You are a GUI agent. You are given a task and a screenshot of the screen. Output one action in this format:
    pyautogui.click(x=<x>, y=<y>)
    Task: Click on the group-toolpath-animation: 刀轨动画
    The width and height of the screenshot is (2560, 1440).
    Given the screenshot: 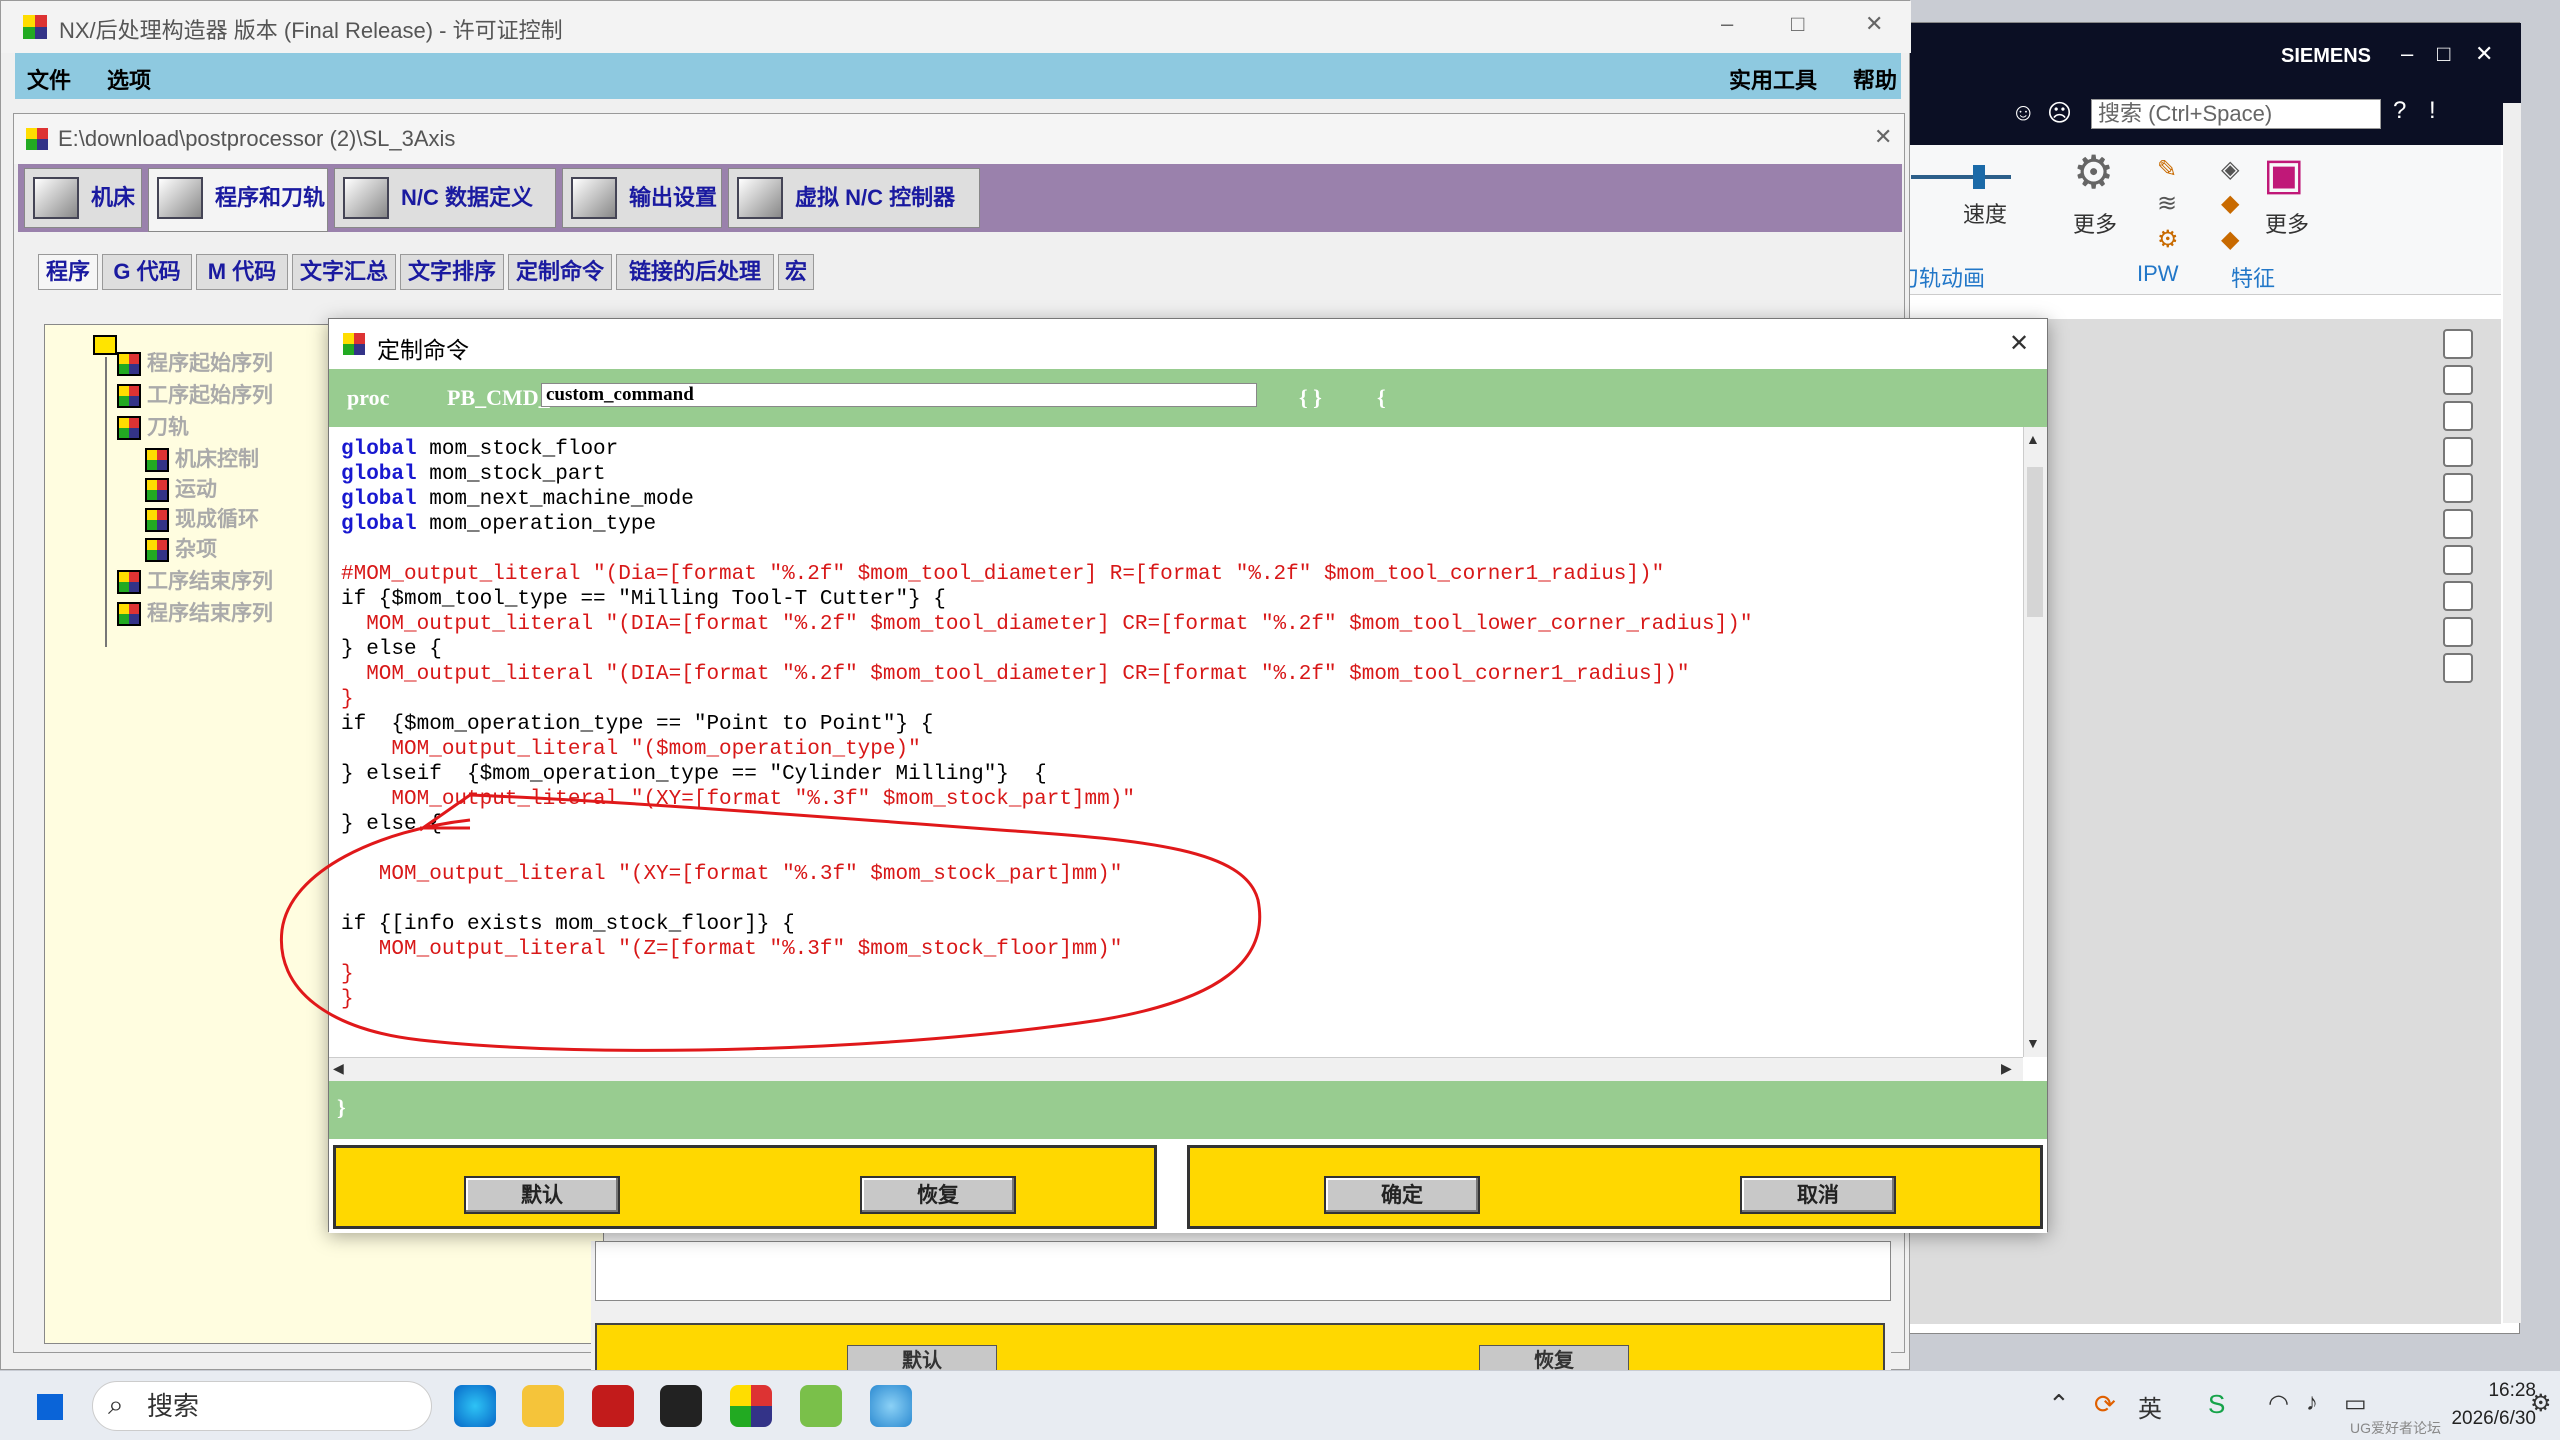 What is the action you would take?
    pyautogui.click(x=1941, y=277)
    